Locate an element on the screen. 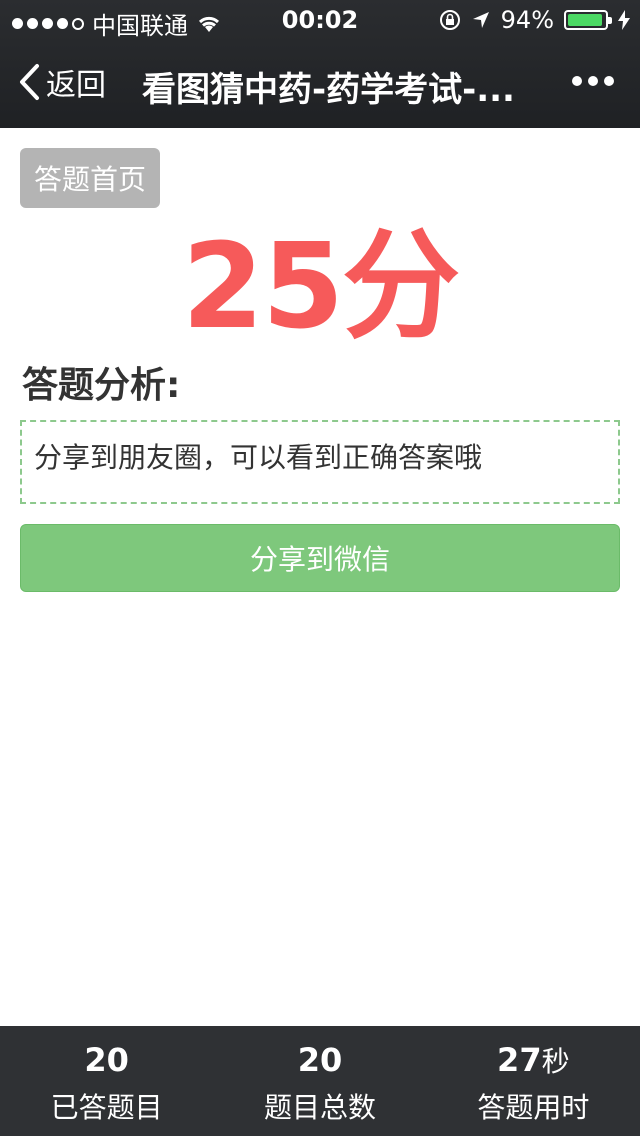 This screenshot has width=640, height=1136. stat-value: 27秒 is located at coordinates (533, 1060).